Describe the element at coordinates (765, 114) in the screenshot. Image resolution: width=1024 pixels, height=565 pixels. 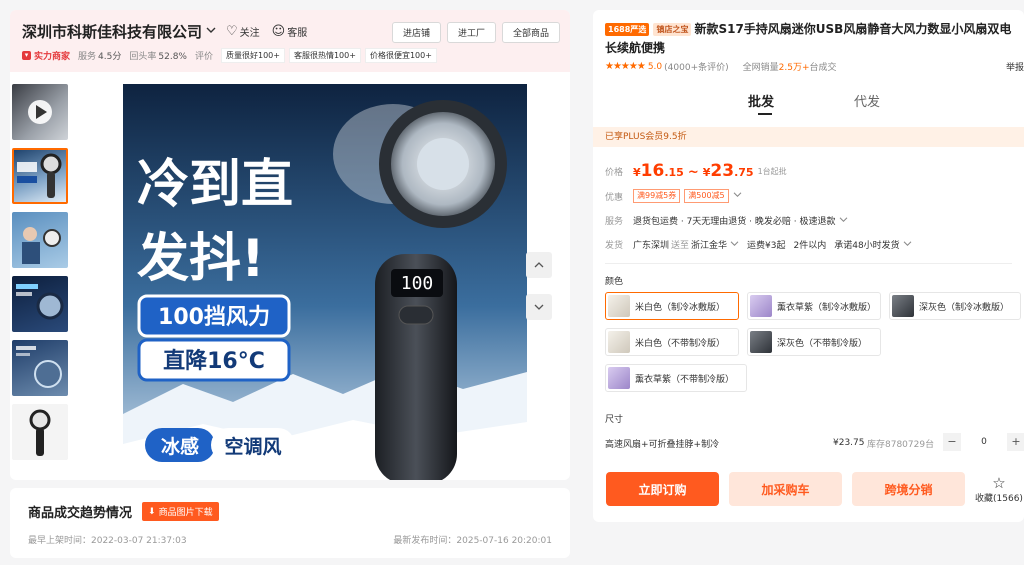
I see `active-tab-indicator` at that location.